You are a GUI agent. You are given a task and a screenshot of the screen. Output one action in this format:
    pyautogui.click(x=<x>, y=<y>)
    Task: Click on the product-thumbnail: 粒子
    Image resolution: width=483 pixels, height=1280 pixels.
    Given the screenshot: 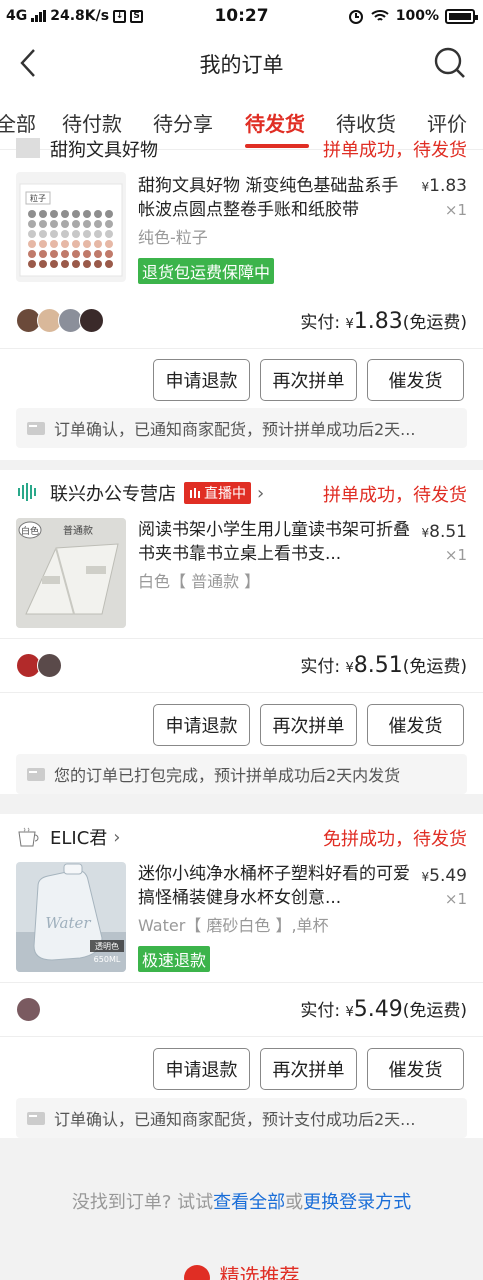 What is the action you would take?
    pyautogui.click(x=71, y=227)
    